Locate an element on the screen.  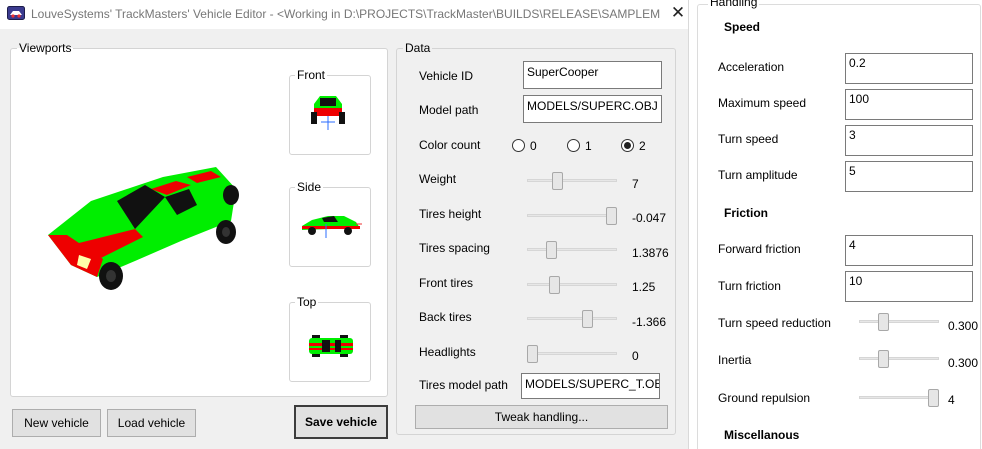
viewports-title: Viewports is located at coordinates (45, 48).